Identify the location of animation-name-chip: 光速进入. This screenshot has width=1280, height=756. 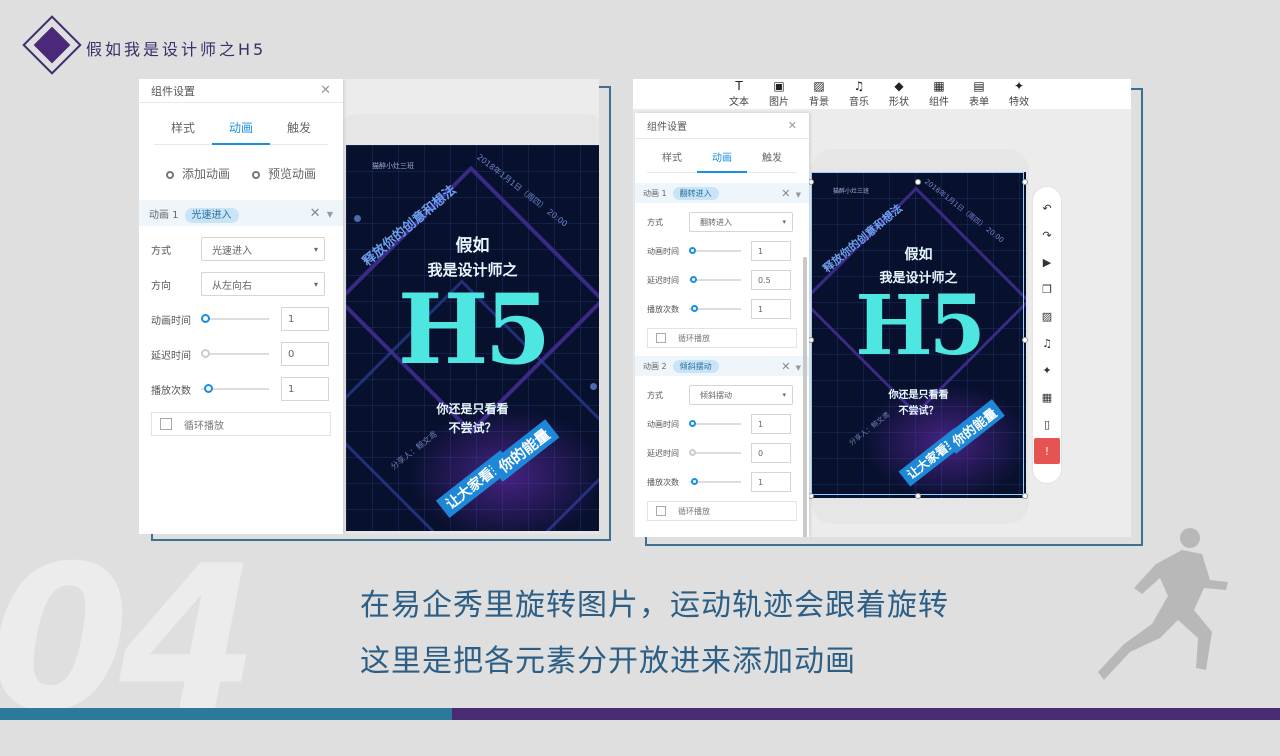
(211, 215).